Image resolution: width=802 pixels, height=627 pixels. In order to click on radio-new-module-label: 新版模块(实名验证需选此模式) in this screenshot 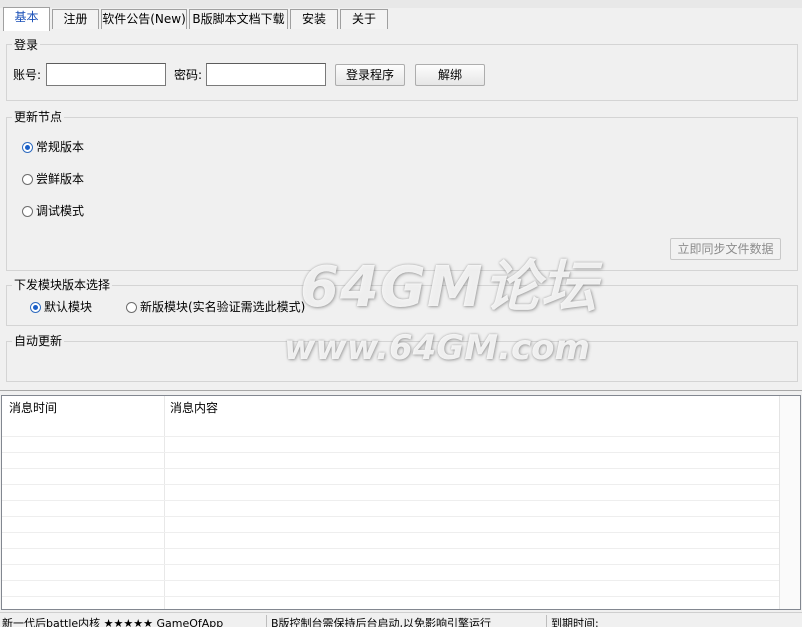, I will do `click(223, 307)`.